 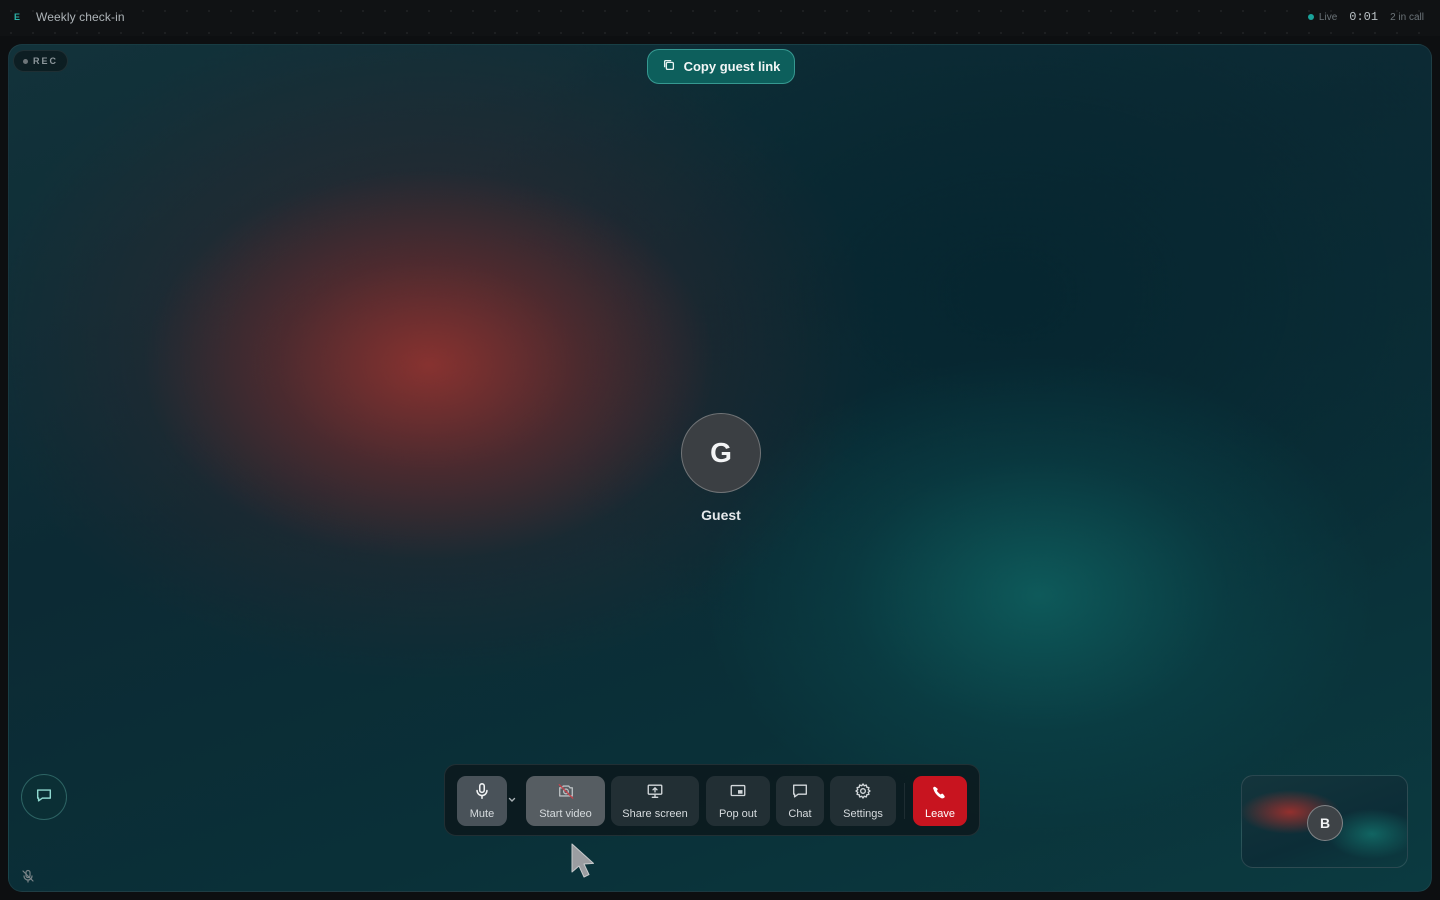 I want to click on call-timer: 0:01, so click(x=1364, y=17).